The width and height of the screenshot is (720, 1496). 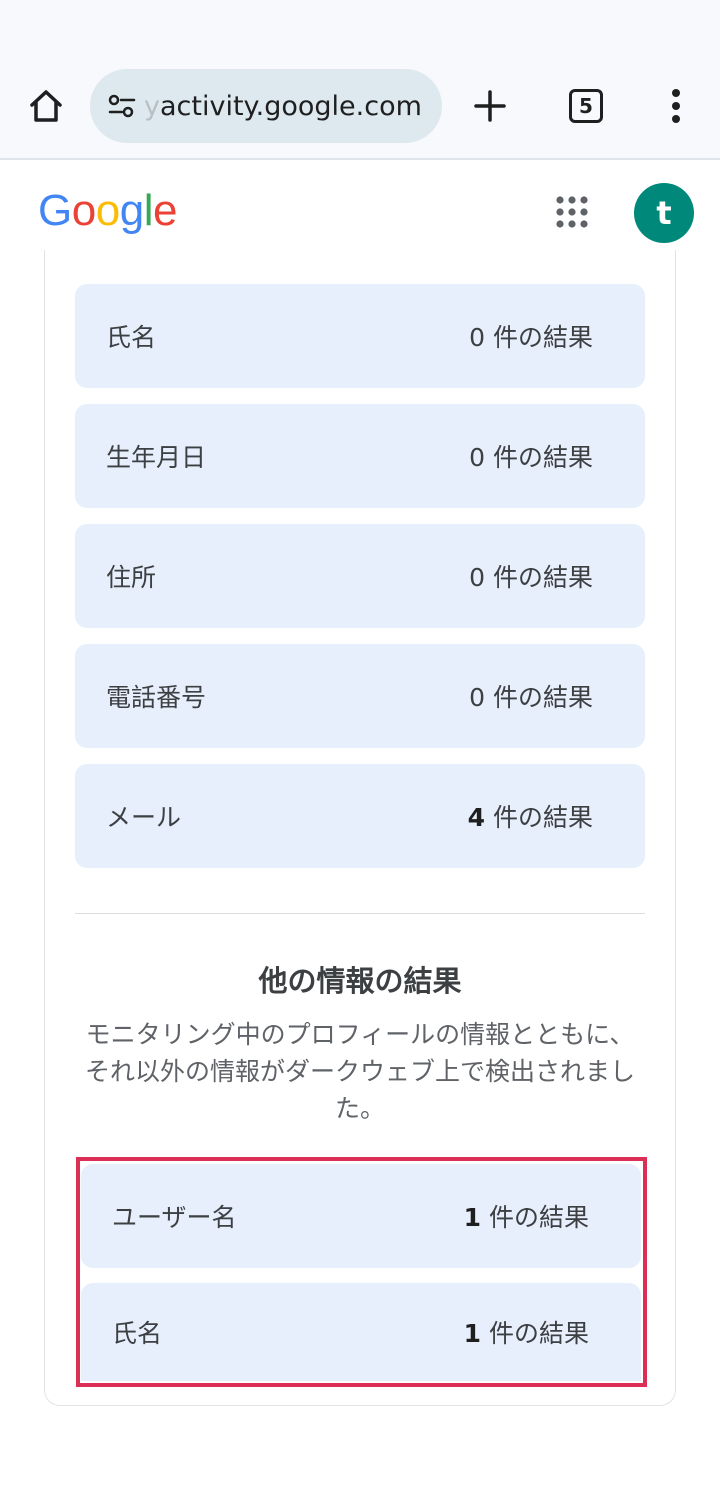 What do you see at coordinates (55, 210) in the screenshot?
I see `logo-letter: G` at bounding box center [55, 210].